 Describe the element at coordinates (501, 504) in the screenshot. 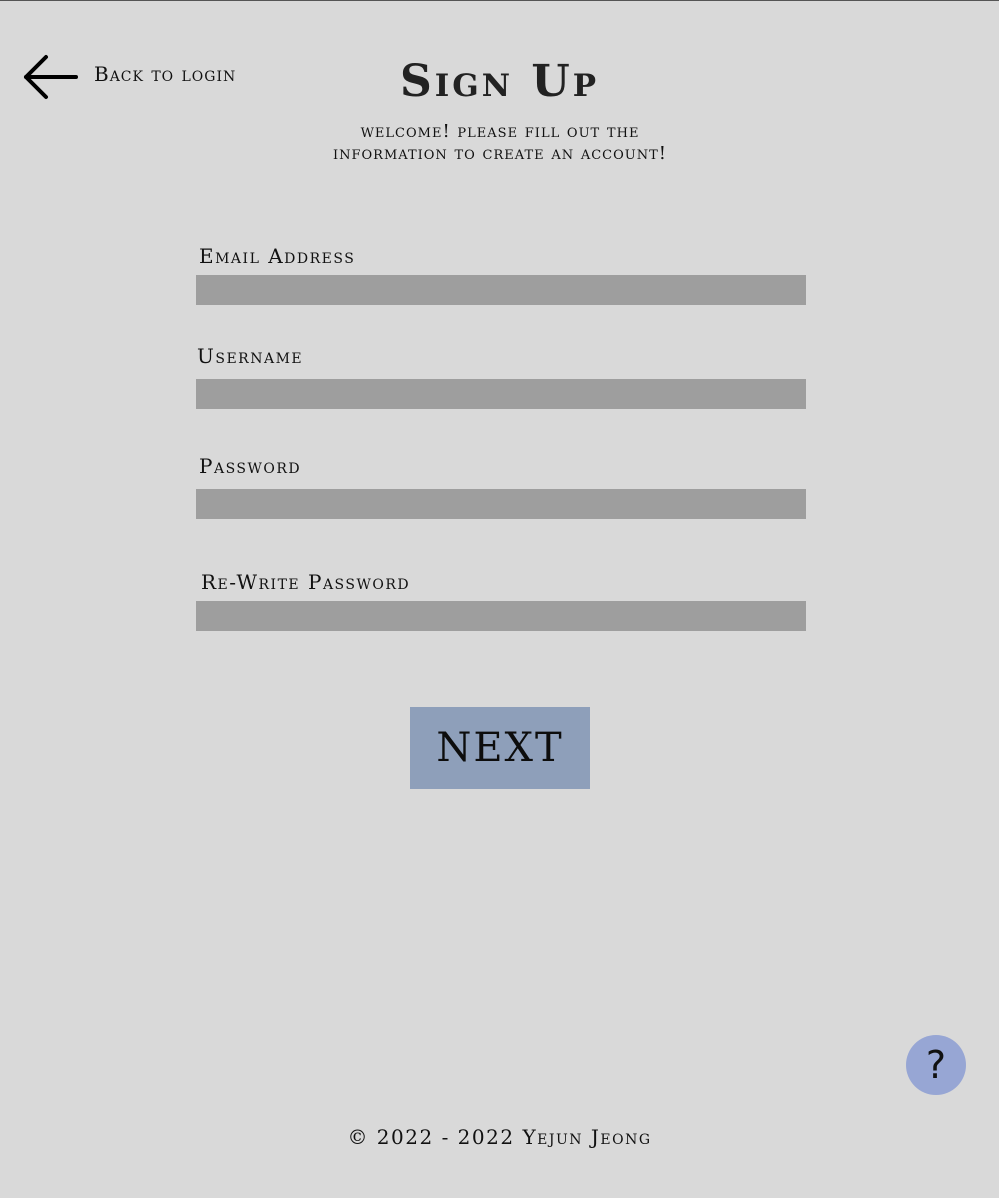

I see `password-field` at that location.